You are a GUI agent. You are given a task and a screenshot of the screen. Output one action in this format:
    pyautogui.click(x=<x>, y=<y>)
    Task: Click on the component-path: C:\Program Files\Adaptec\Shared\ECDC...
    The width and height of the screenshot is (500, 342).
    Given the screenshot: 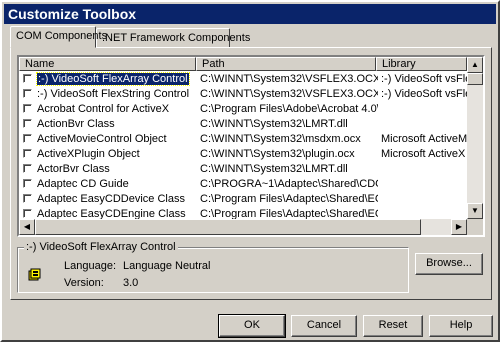 What is the action you would take?
    pyautogui.click(x=289, y=199)
    